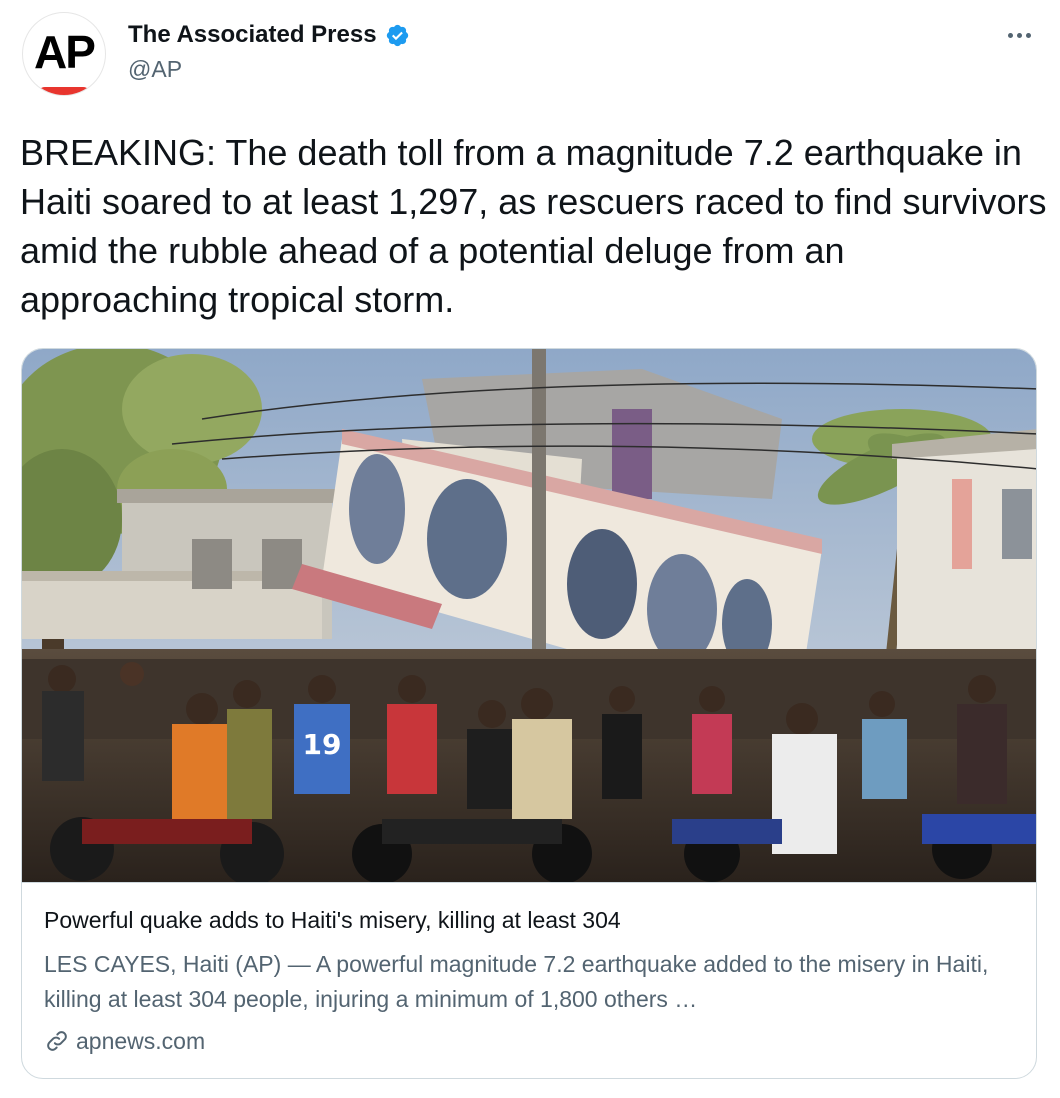 This screenshot has height=1098, width=1060. I want to click on more-options-icon, so click(1019, 35).